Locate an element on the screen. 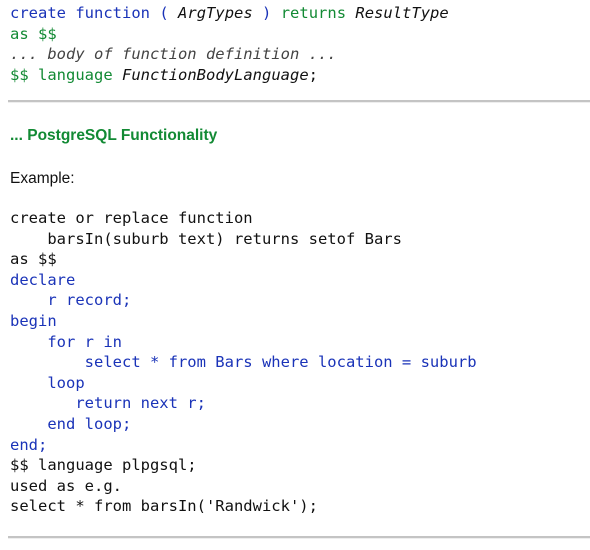 Image resolution: width=590 pixels, height=550 pixels. keyword-as: as is located at coordinates (19, 33).